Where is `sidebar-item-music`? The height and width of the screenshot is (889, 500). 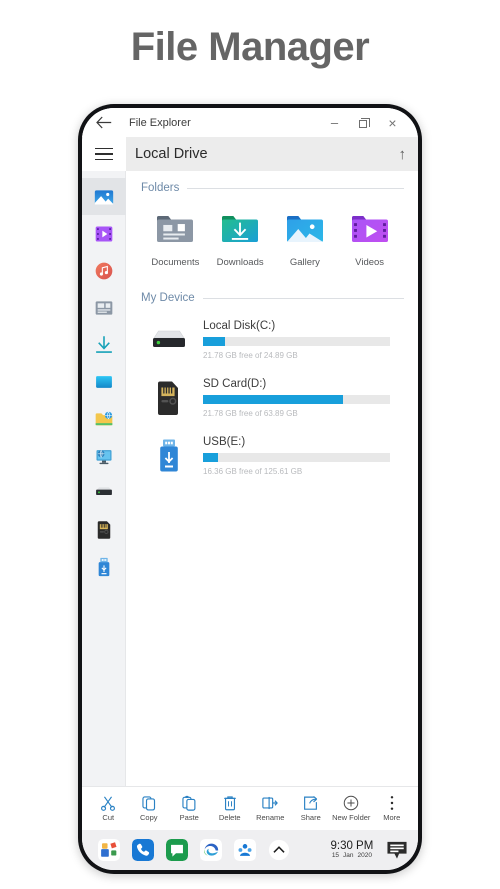
sidebar-item-music is located at coordinates (104, 270).